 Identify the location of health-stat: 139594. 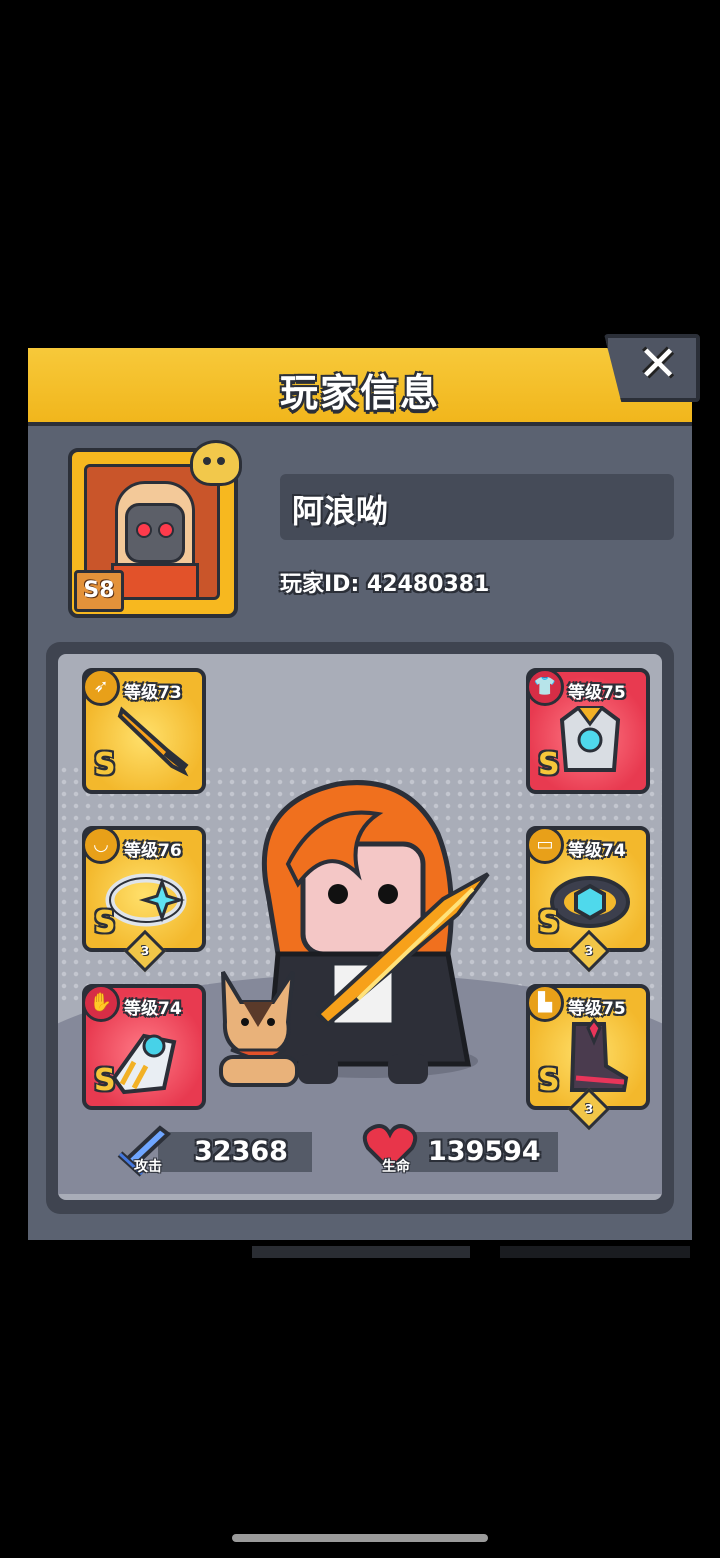
(481, 1152).